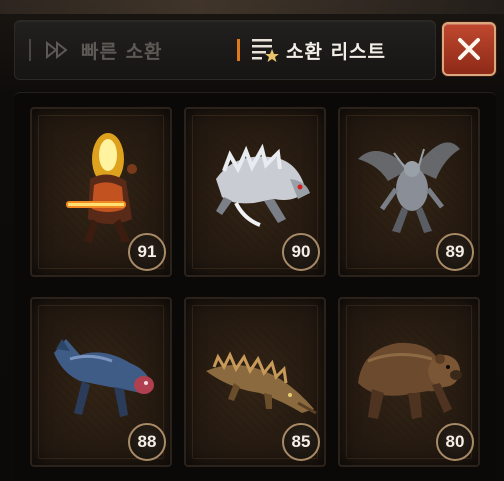 Image resolution: width=504 pixels, height=481 pixels. I want to click on tab-quick-summon-label: 빠른 소환, so click(122, 51).